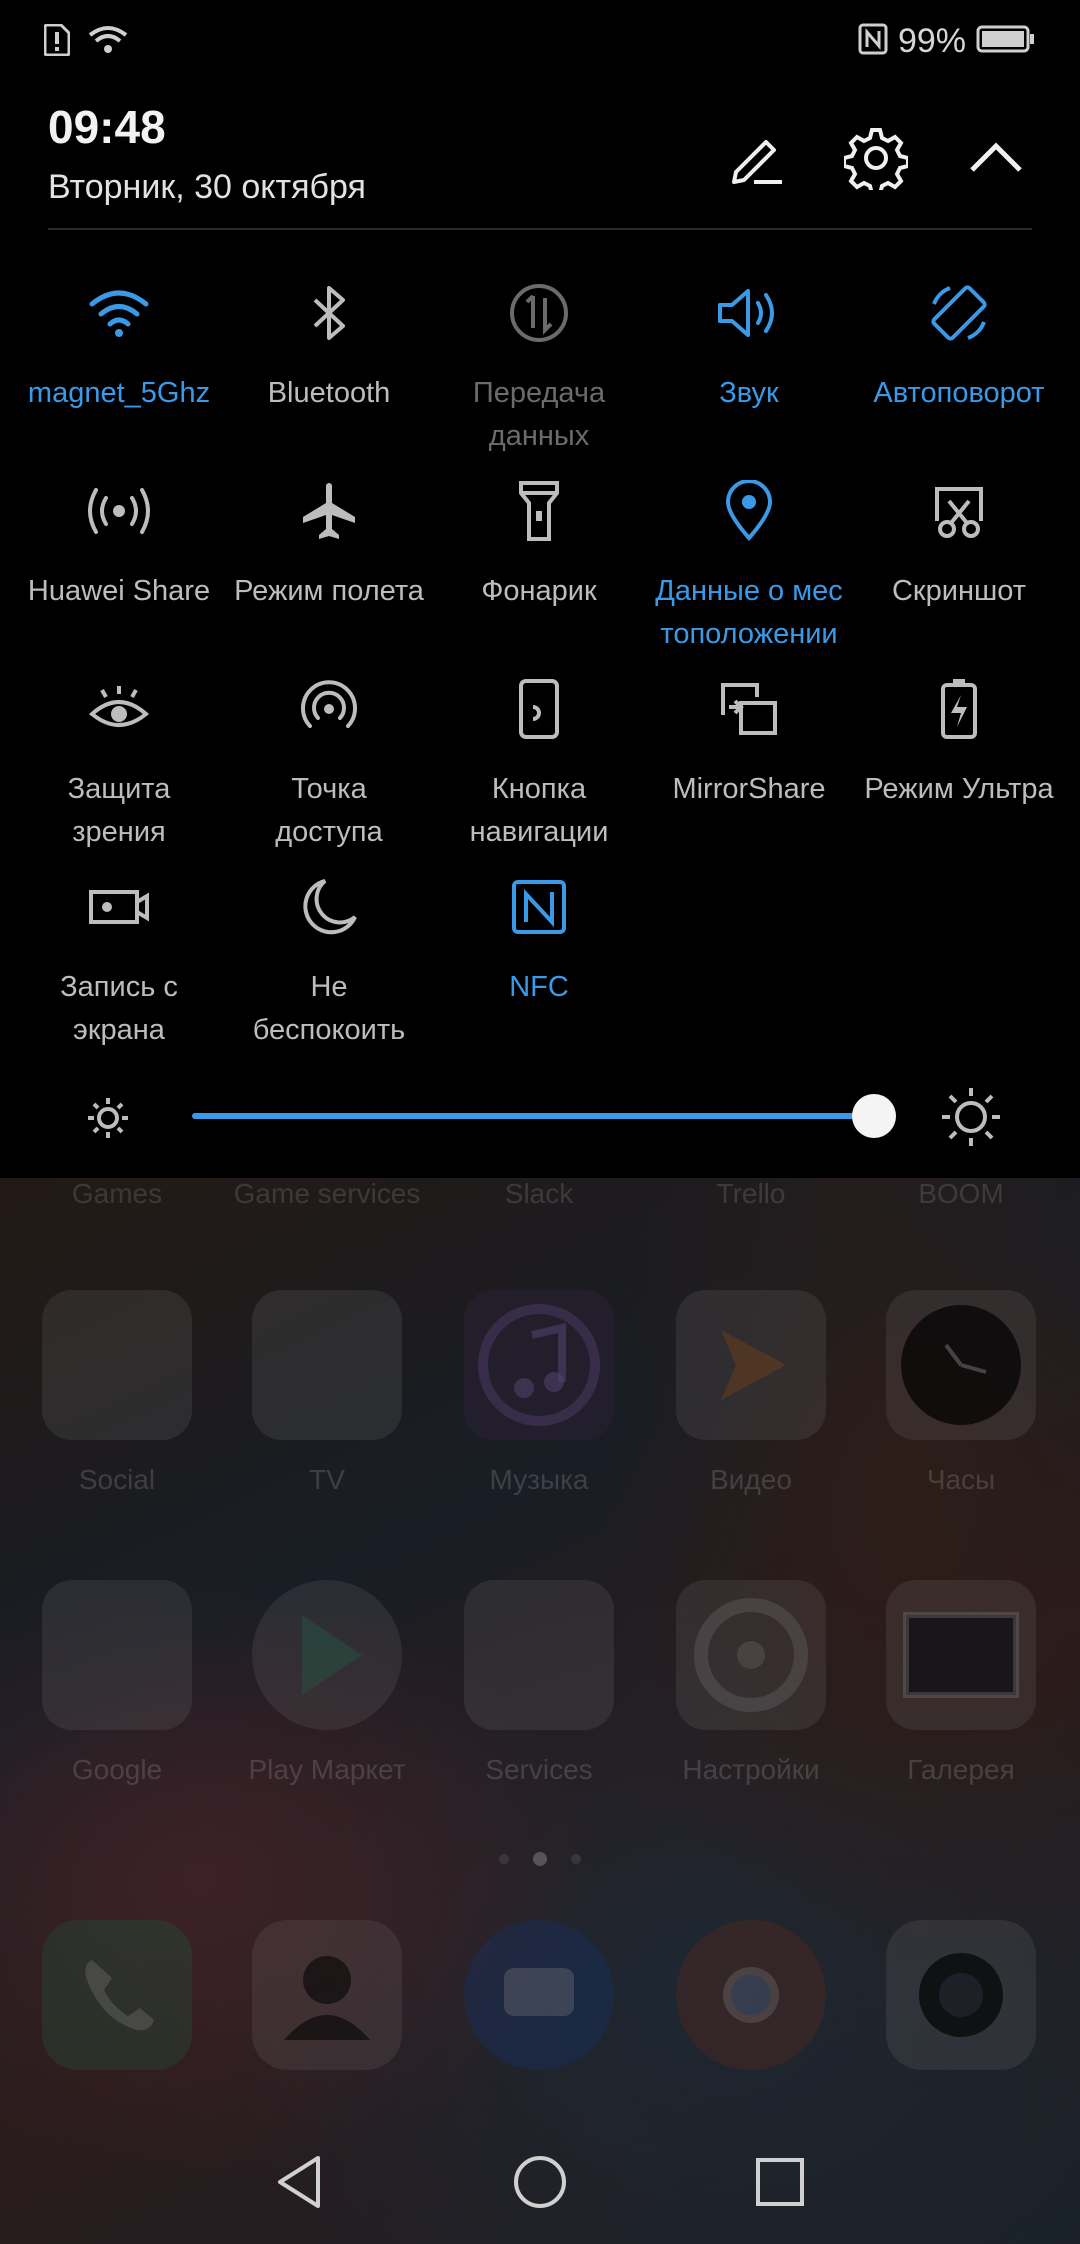  Describe the element at coordinates (539, 363) in the screenshot. I see `tile-mobile-data: Передача данных` at that location.